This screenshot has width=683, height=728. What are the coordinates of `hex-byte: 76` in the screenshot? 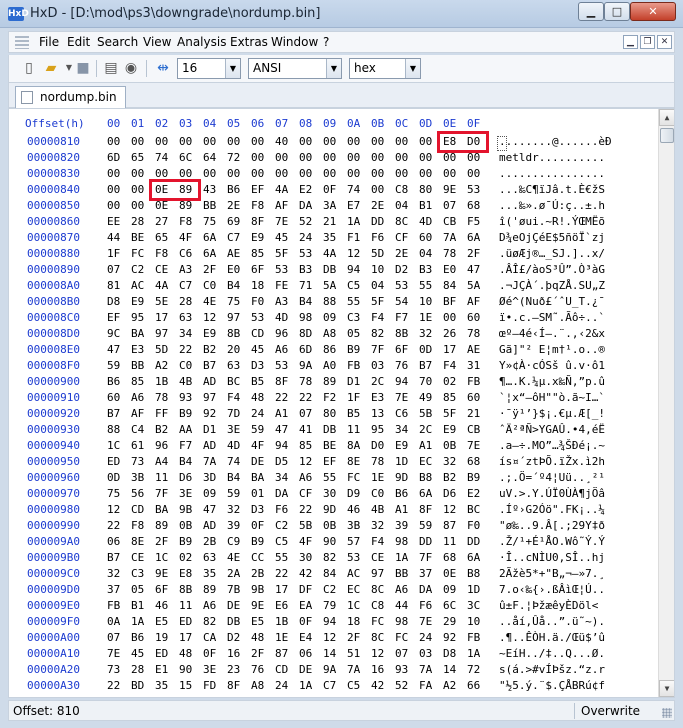 It's located at (257, 669).